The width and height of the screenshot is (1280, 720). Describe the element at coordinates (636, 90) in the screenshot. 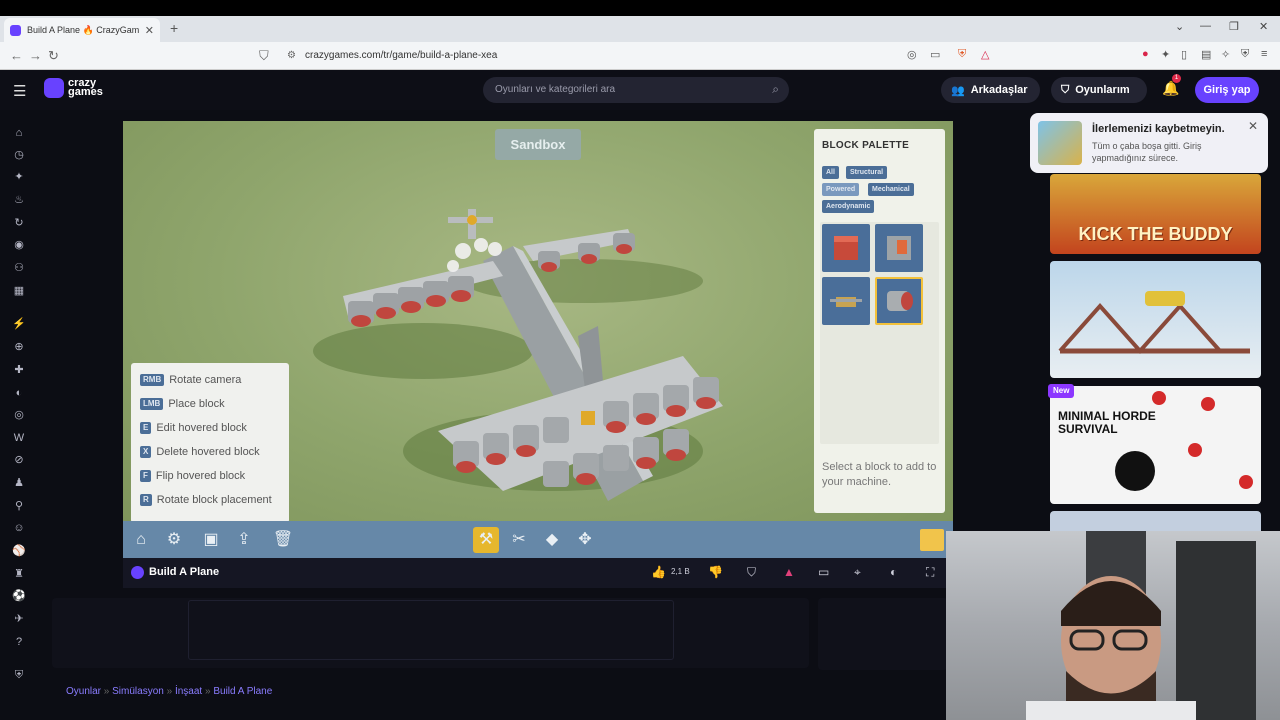

I see `search-input: Oyunları ve kategorileri ara ⌕` at that location.